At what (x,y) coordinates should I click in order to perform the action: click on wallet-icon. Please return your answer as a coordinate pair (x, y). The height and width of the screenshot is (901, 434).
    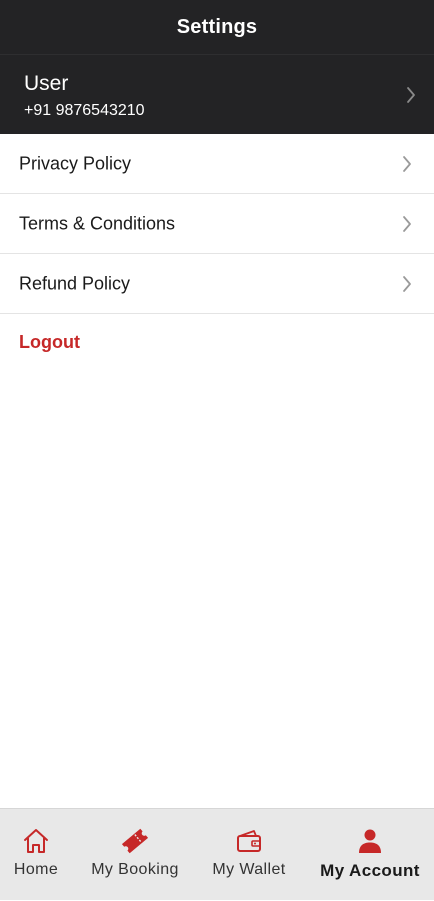
    Looking at the image, I should click on (249, 841).